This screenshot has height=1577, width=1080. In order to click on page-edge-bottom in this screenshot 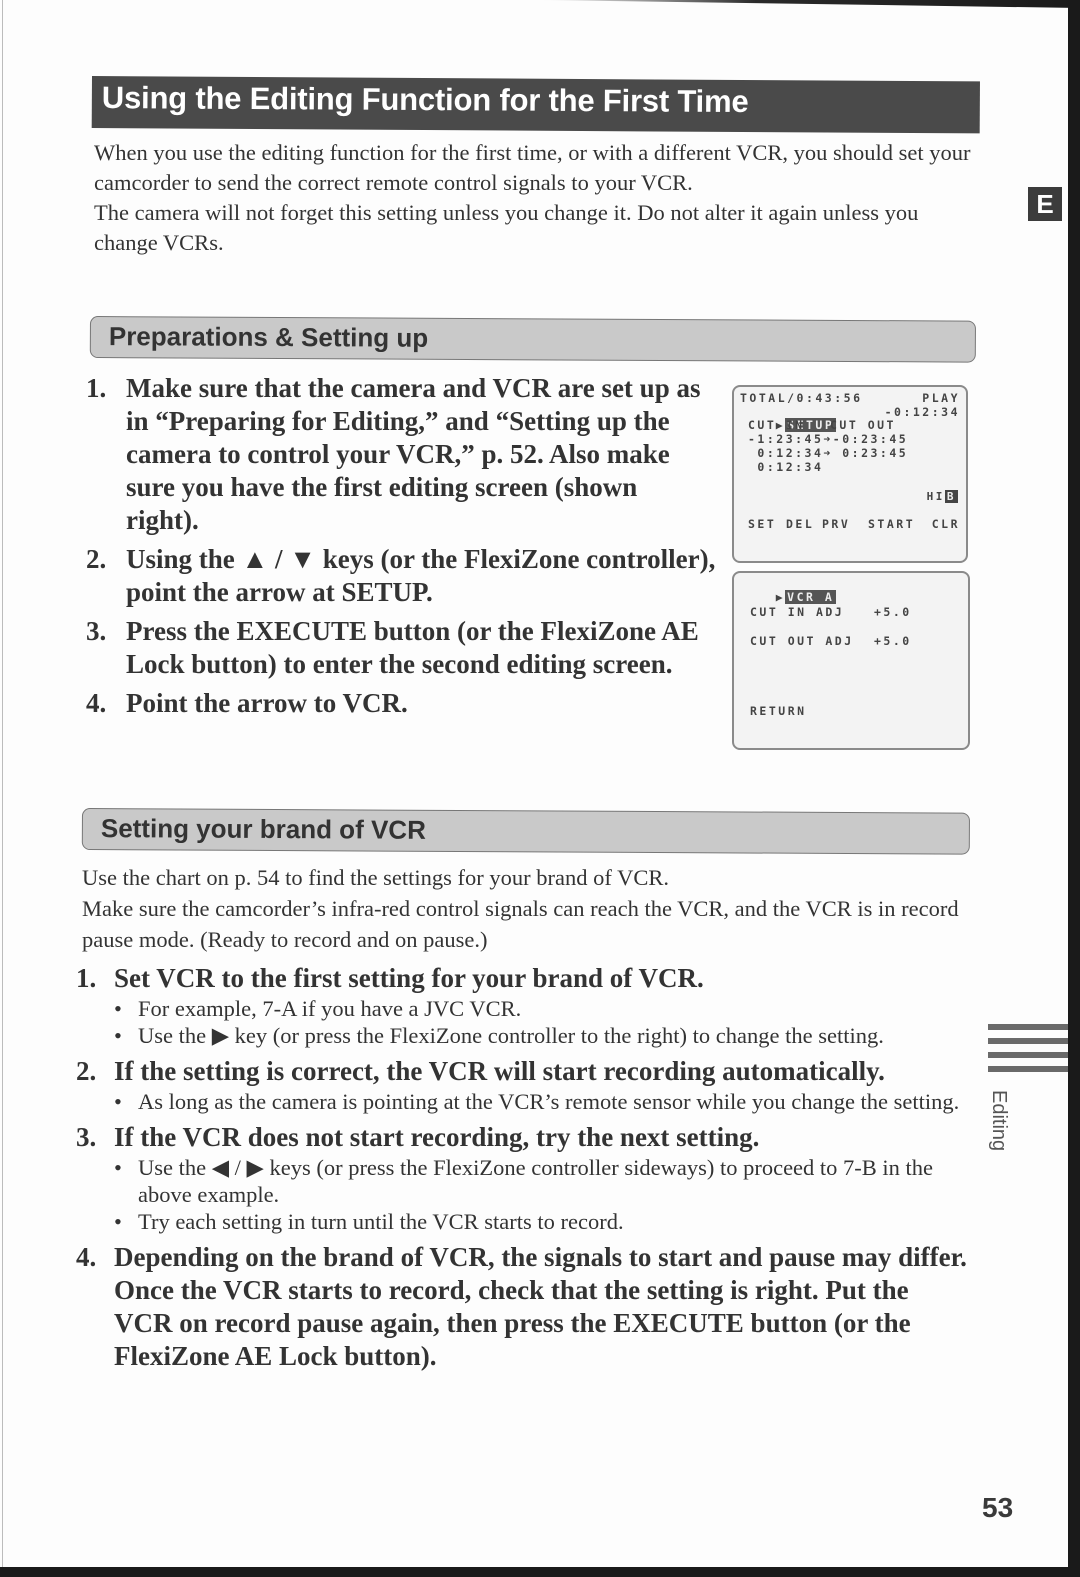, I will do `click(540, 1572)`.